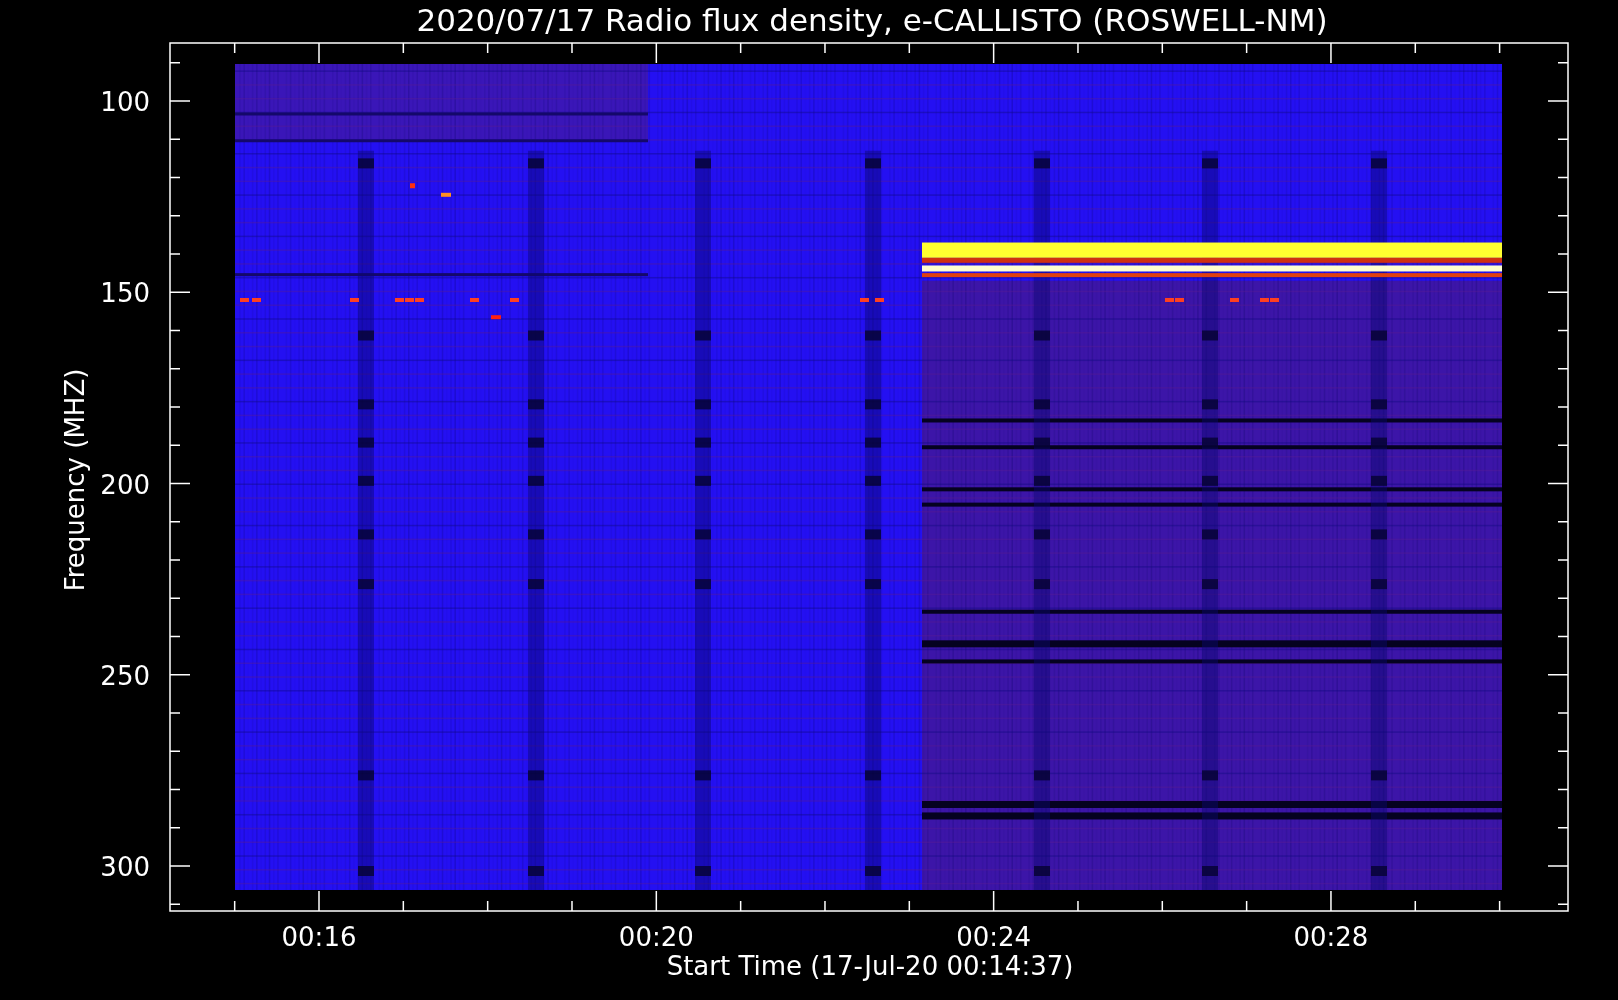 The height and width of the screenshot is (1000, 1618). Describe the element at coordinates (1331, 937) in the screenshot. I see `x-tick-label: 00:28` at that location.